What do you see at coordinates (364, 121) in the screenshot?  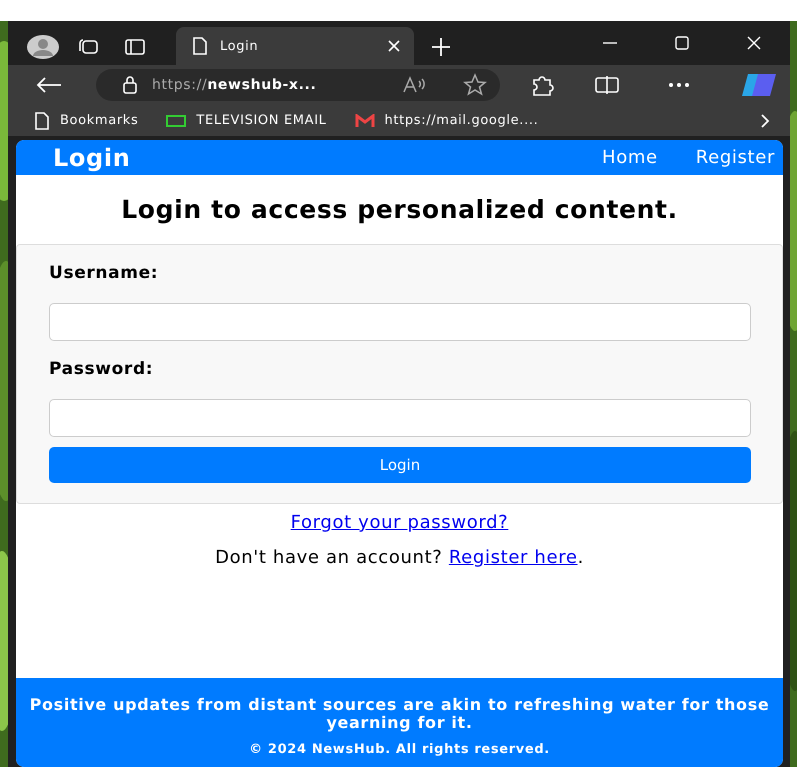 I see `mail-icon` at bounding box center [364, 121].